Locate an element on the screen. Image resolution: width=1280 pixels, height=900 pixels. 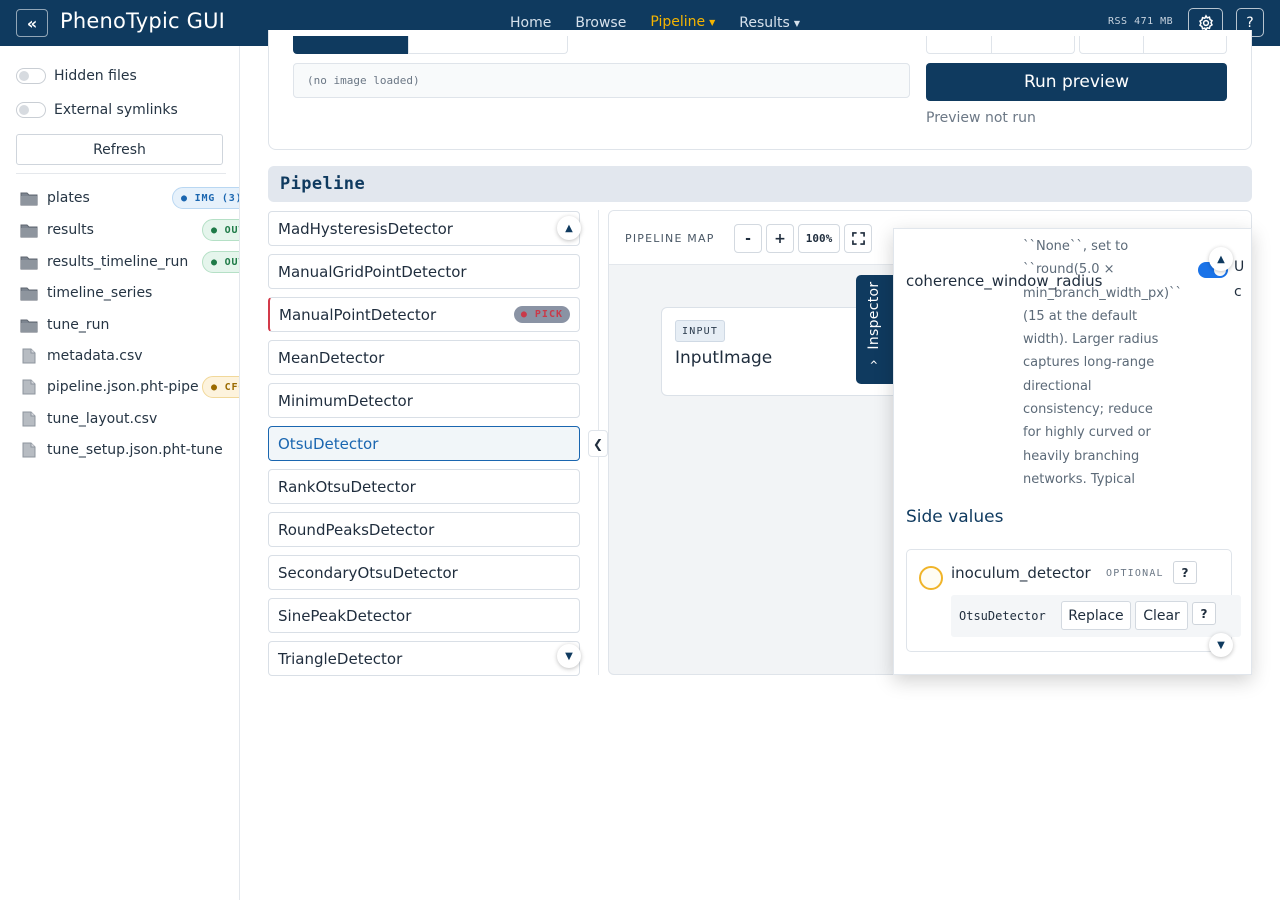
gear-icon is located at coordinates (1205, 22).